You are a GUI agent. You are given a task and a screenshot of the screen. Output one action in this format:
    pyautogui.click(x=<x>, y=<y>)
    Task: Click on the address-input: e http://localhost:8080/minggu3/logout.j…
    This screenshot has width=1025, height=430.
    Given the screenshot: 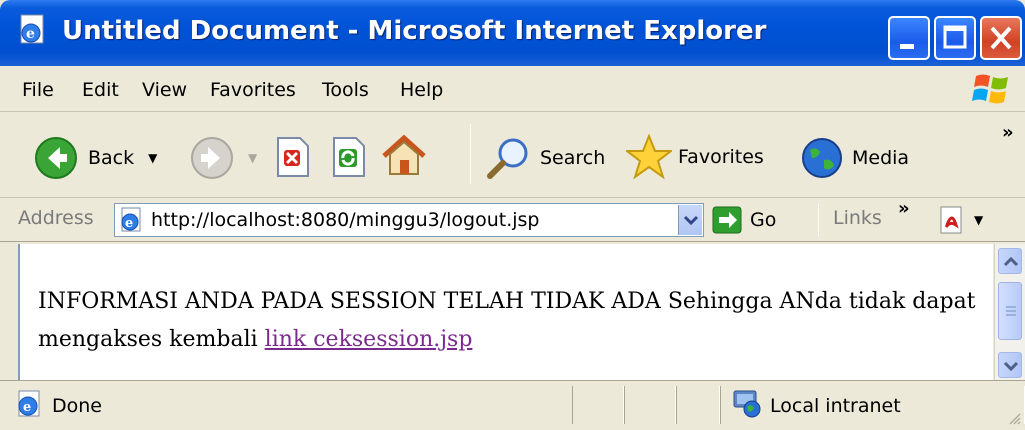 What is the action you would take?
    pyautogui.click(x=409, y=220)
    